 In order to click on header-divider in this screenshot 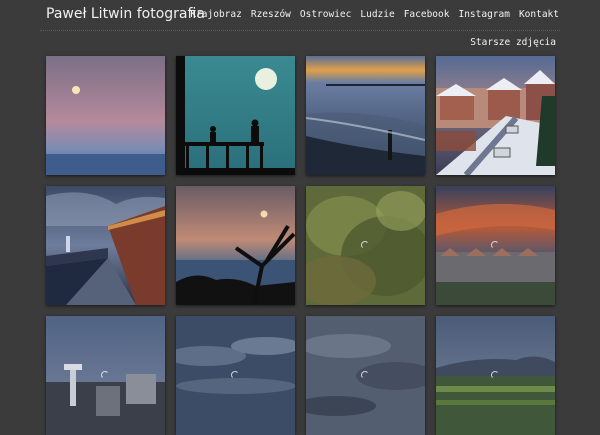, I will do `click(300, 30)`.